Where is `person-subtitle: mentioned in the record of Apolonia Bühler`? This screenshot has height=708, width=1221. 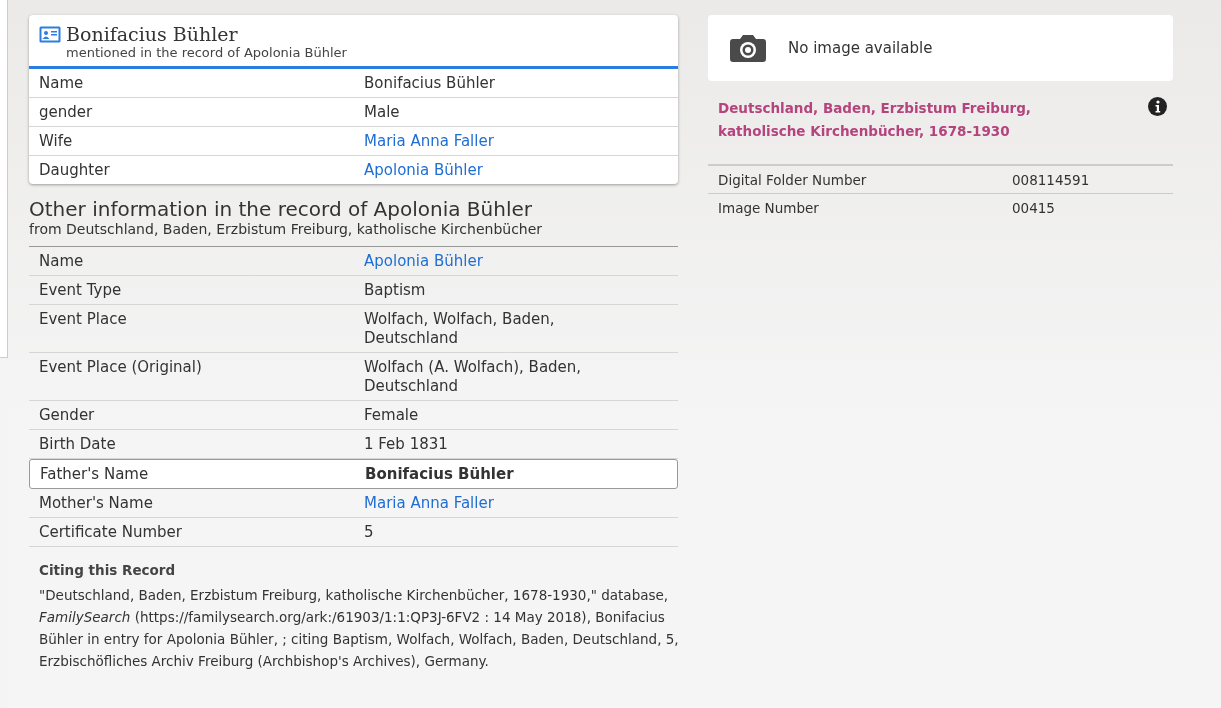 person-subtitle: mentioned in the record of Apolonia Bühler is located at coordinates (206, 52).